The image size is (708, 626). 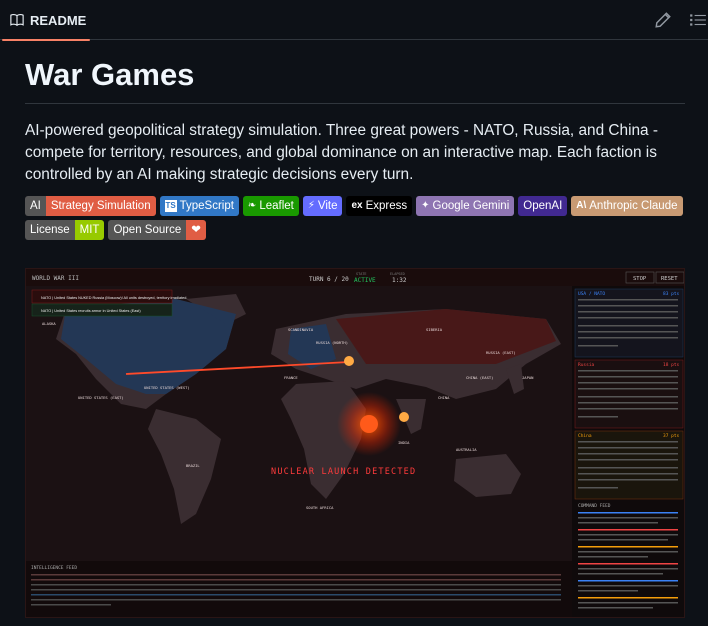 I want to click on lightning-icon: ⚡, so click(x=311, y=206).